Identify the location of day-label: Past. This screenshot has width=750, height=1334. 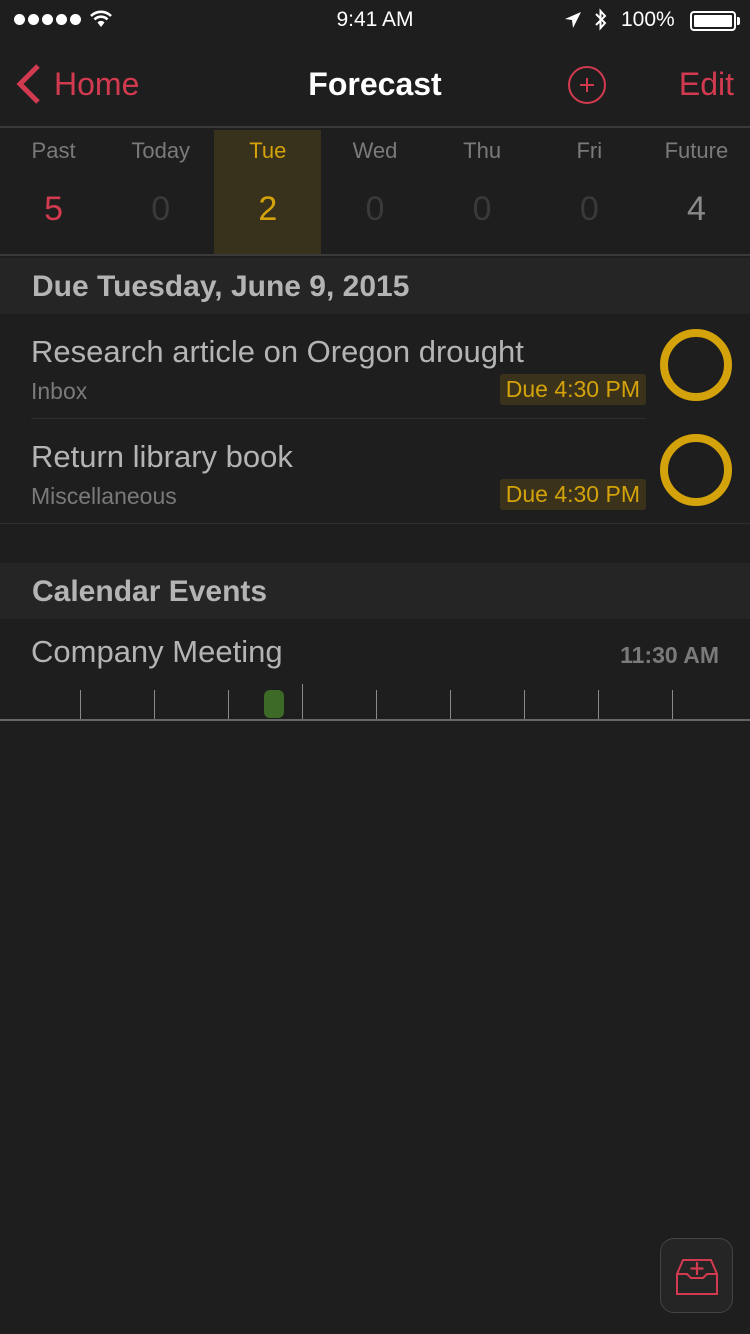
(53, 150).